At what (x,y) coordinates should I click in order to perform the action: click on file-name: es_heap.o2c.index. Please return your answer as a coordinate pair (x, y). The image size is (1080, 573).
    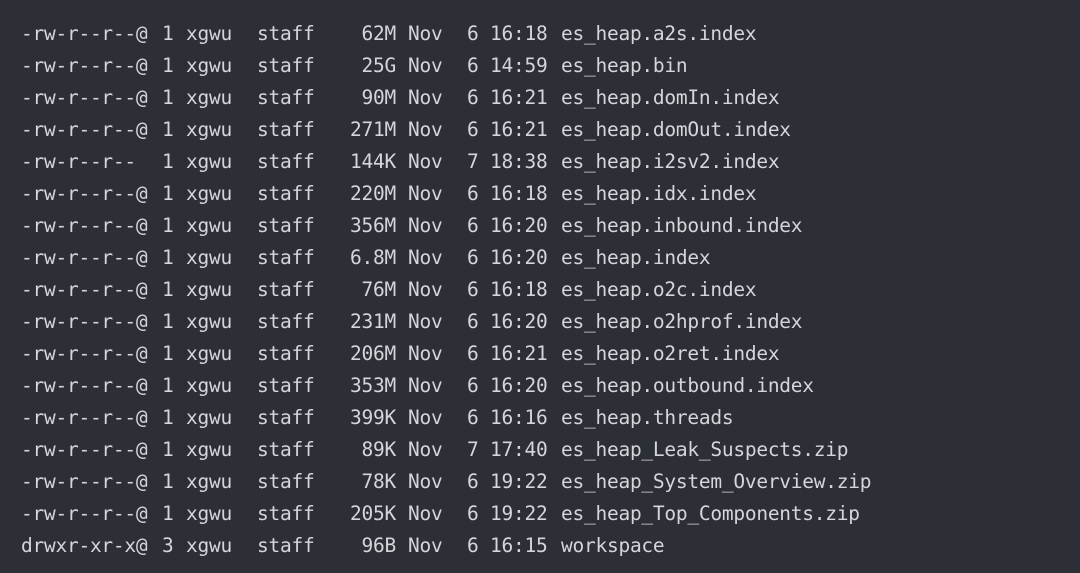
    Looking at the image, I should click on (659, 289).